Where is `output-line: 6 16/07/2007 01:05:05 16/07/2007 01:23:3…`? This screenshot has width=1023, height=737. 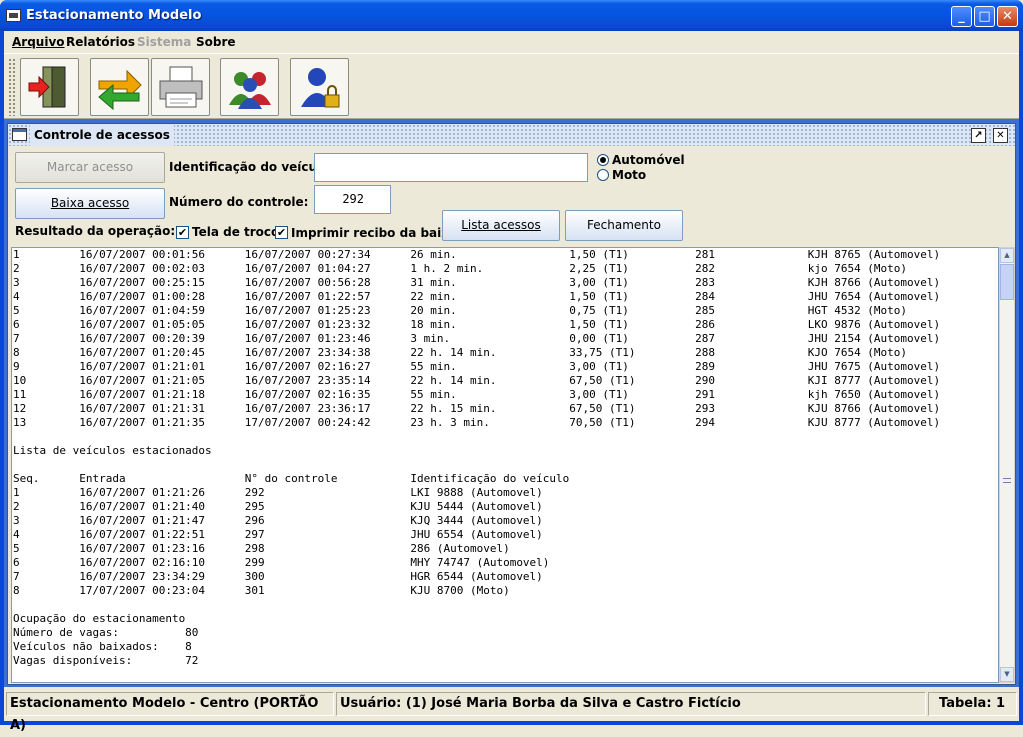
output-line: 6 16/07/2007 01:05:05 16/07/2007 01:23:3… is located at coordinates (477, 324).